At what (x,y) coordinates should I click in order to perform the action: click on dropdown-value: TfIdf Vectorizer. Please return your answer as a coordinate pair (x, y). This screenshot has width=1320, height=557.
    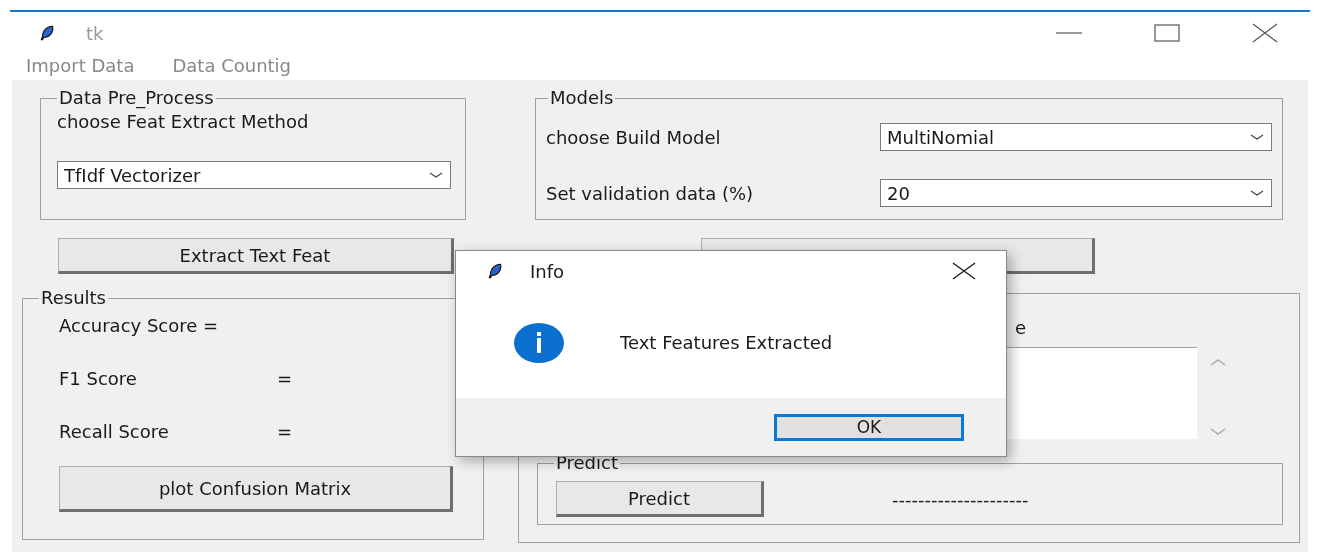
    Looking at the image, I should click on (132, 175).